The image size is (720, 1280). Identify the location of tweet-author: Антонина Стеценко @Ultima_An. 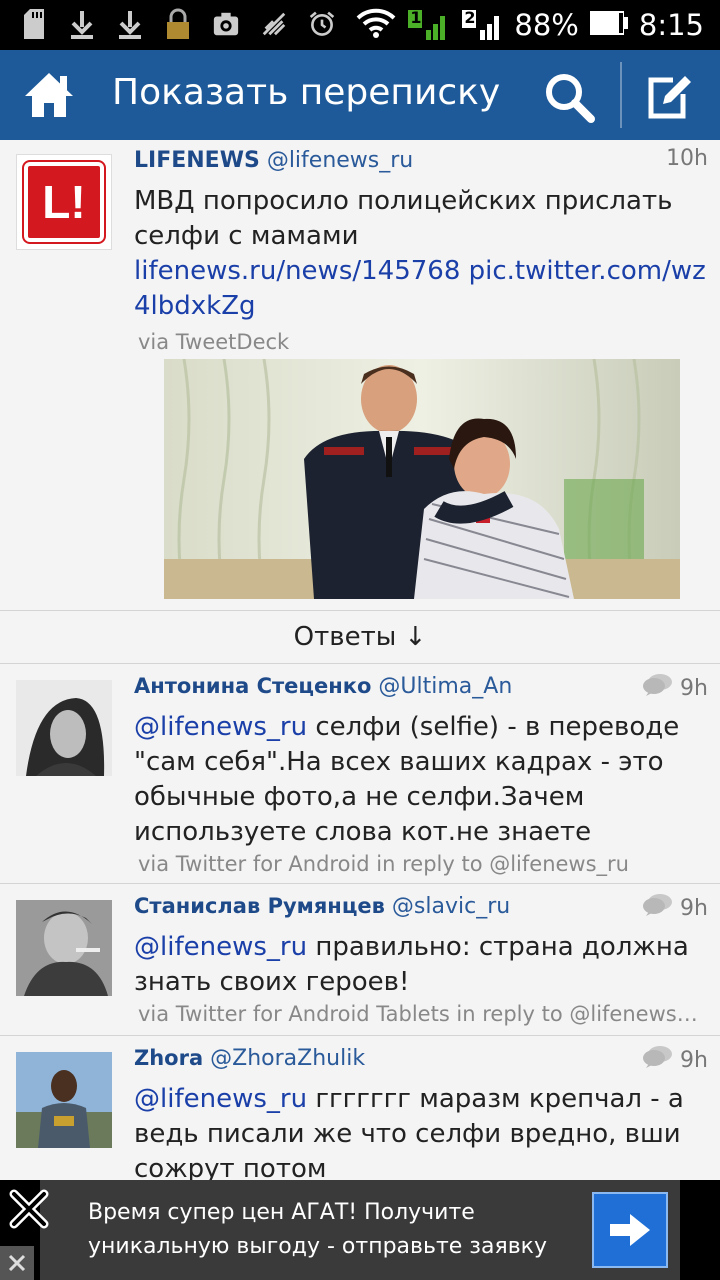
(323, 686).